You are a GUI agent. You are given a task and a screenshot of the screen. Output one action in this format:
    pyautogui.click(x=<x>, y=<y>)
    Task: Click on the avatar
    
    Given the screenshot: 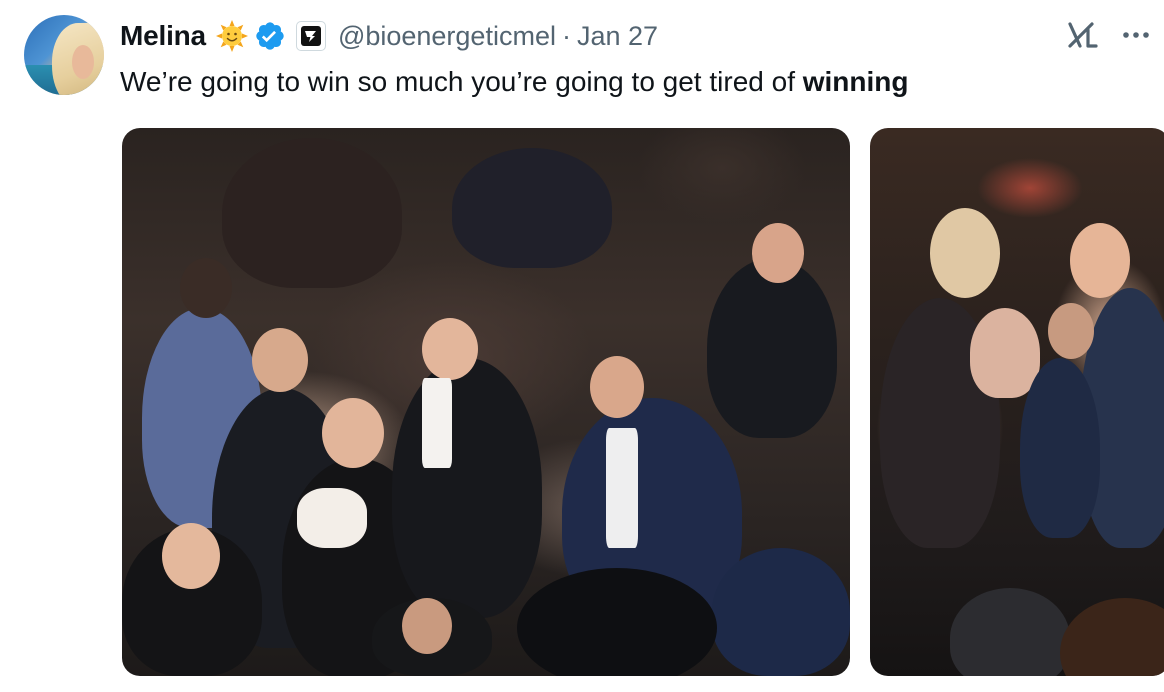 What is the action you would take?
    pyautogui.click(x=64, y=55)
    